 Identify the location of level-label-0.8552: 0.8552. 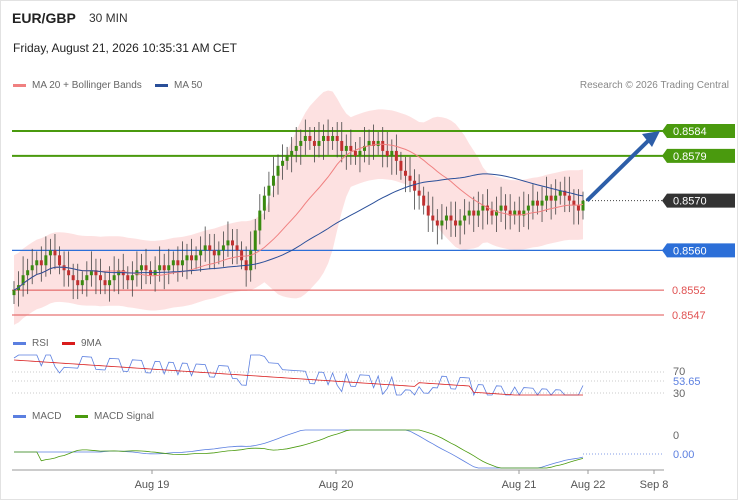
(689, 291).